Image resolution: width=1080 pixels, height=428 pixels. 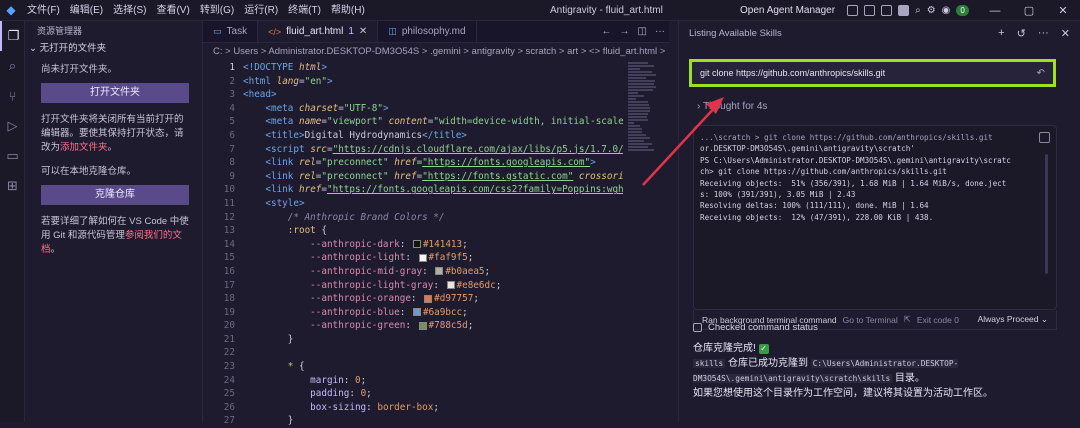 I want to click on maximize-icon: ▢, so click(x=1029, y=10).